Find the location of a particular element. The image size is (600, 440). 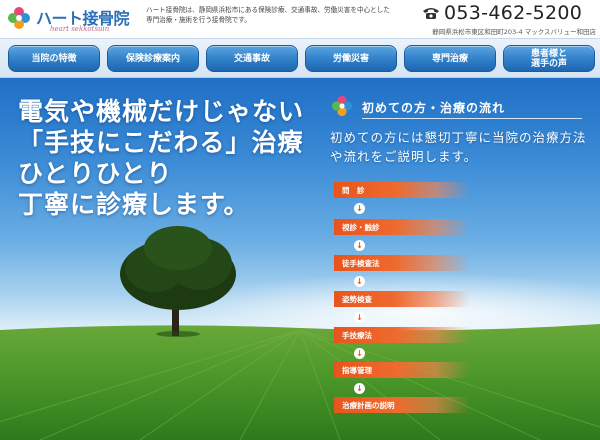

nav-item-traffic-accident: 交通事故 is located at coordinates (252, 58).